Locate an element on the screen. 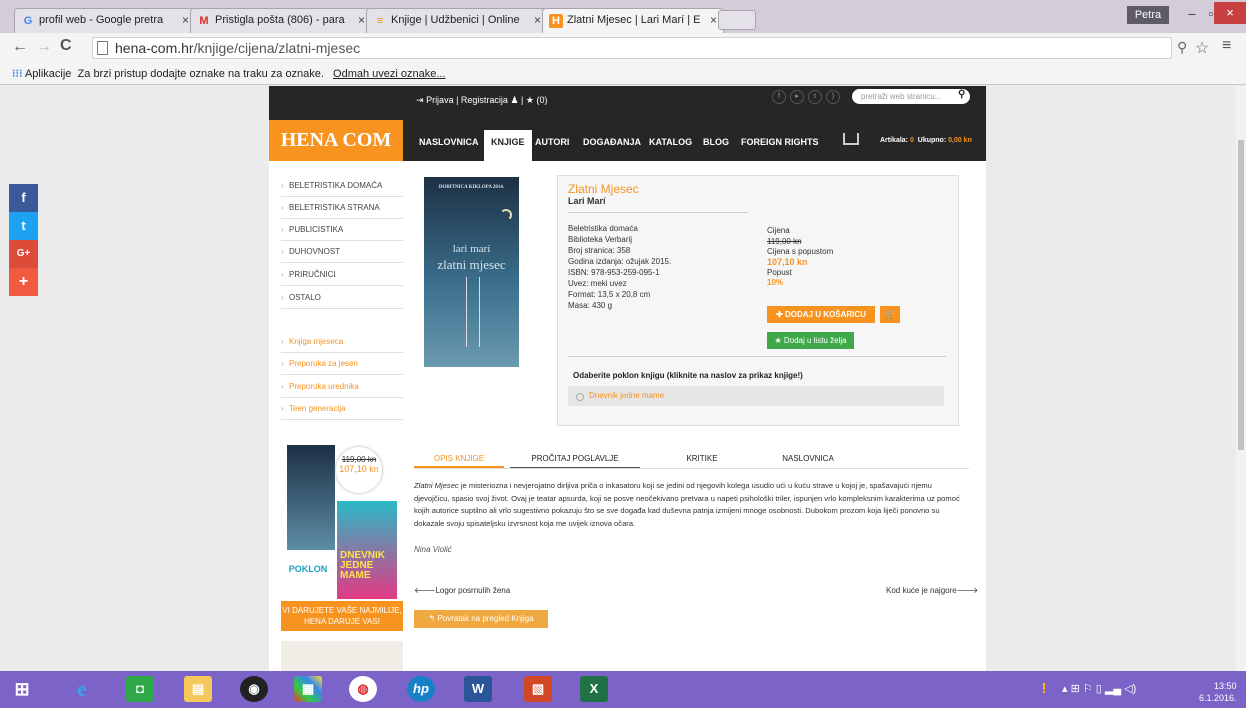 The height and width of the screenshot is (708, 1246). rss-icon: ) is located at coordinates (833, 97).